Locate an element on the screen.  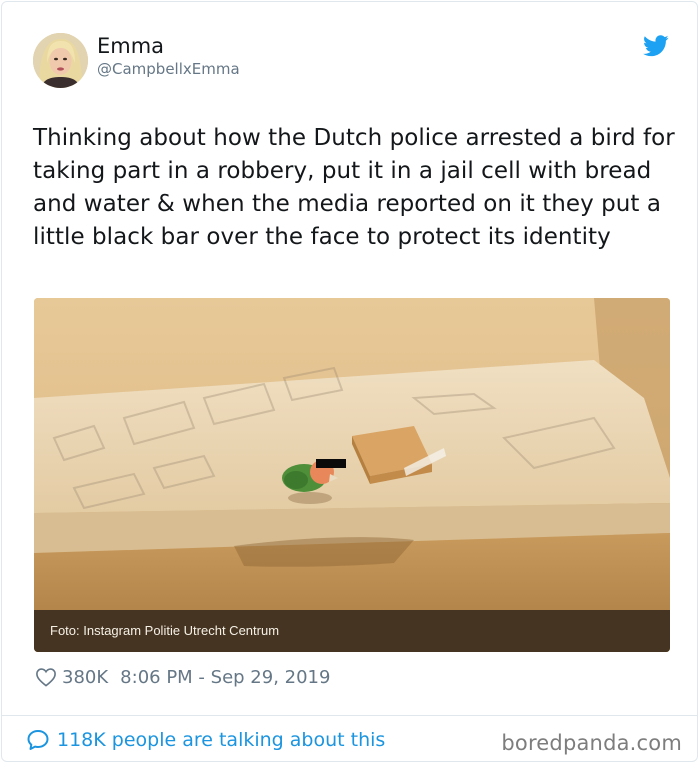
tweet-stats: 380K 8:06 PM - Sep 29, 2019 is located at coordinates (182, 677).